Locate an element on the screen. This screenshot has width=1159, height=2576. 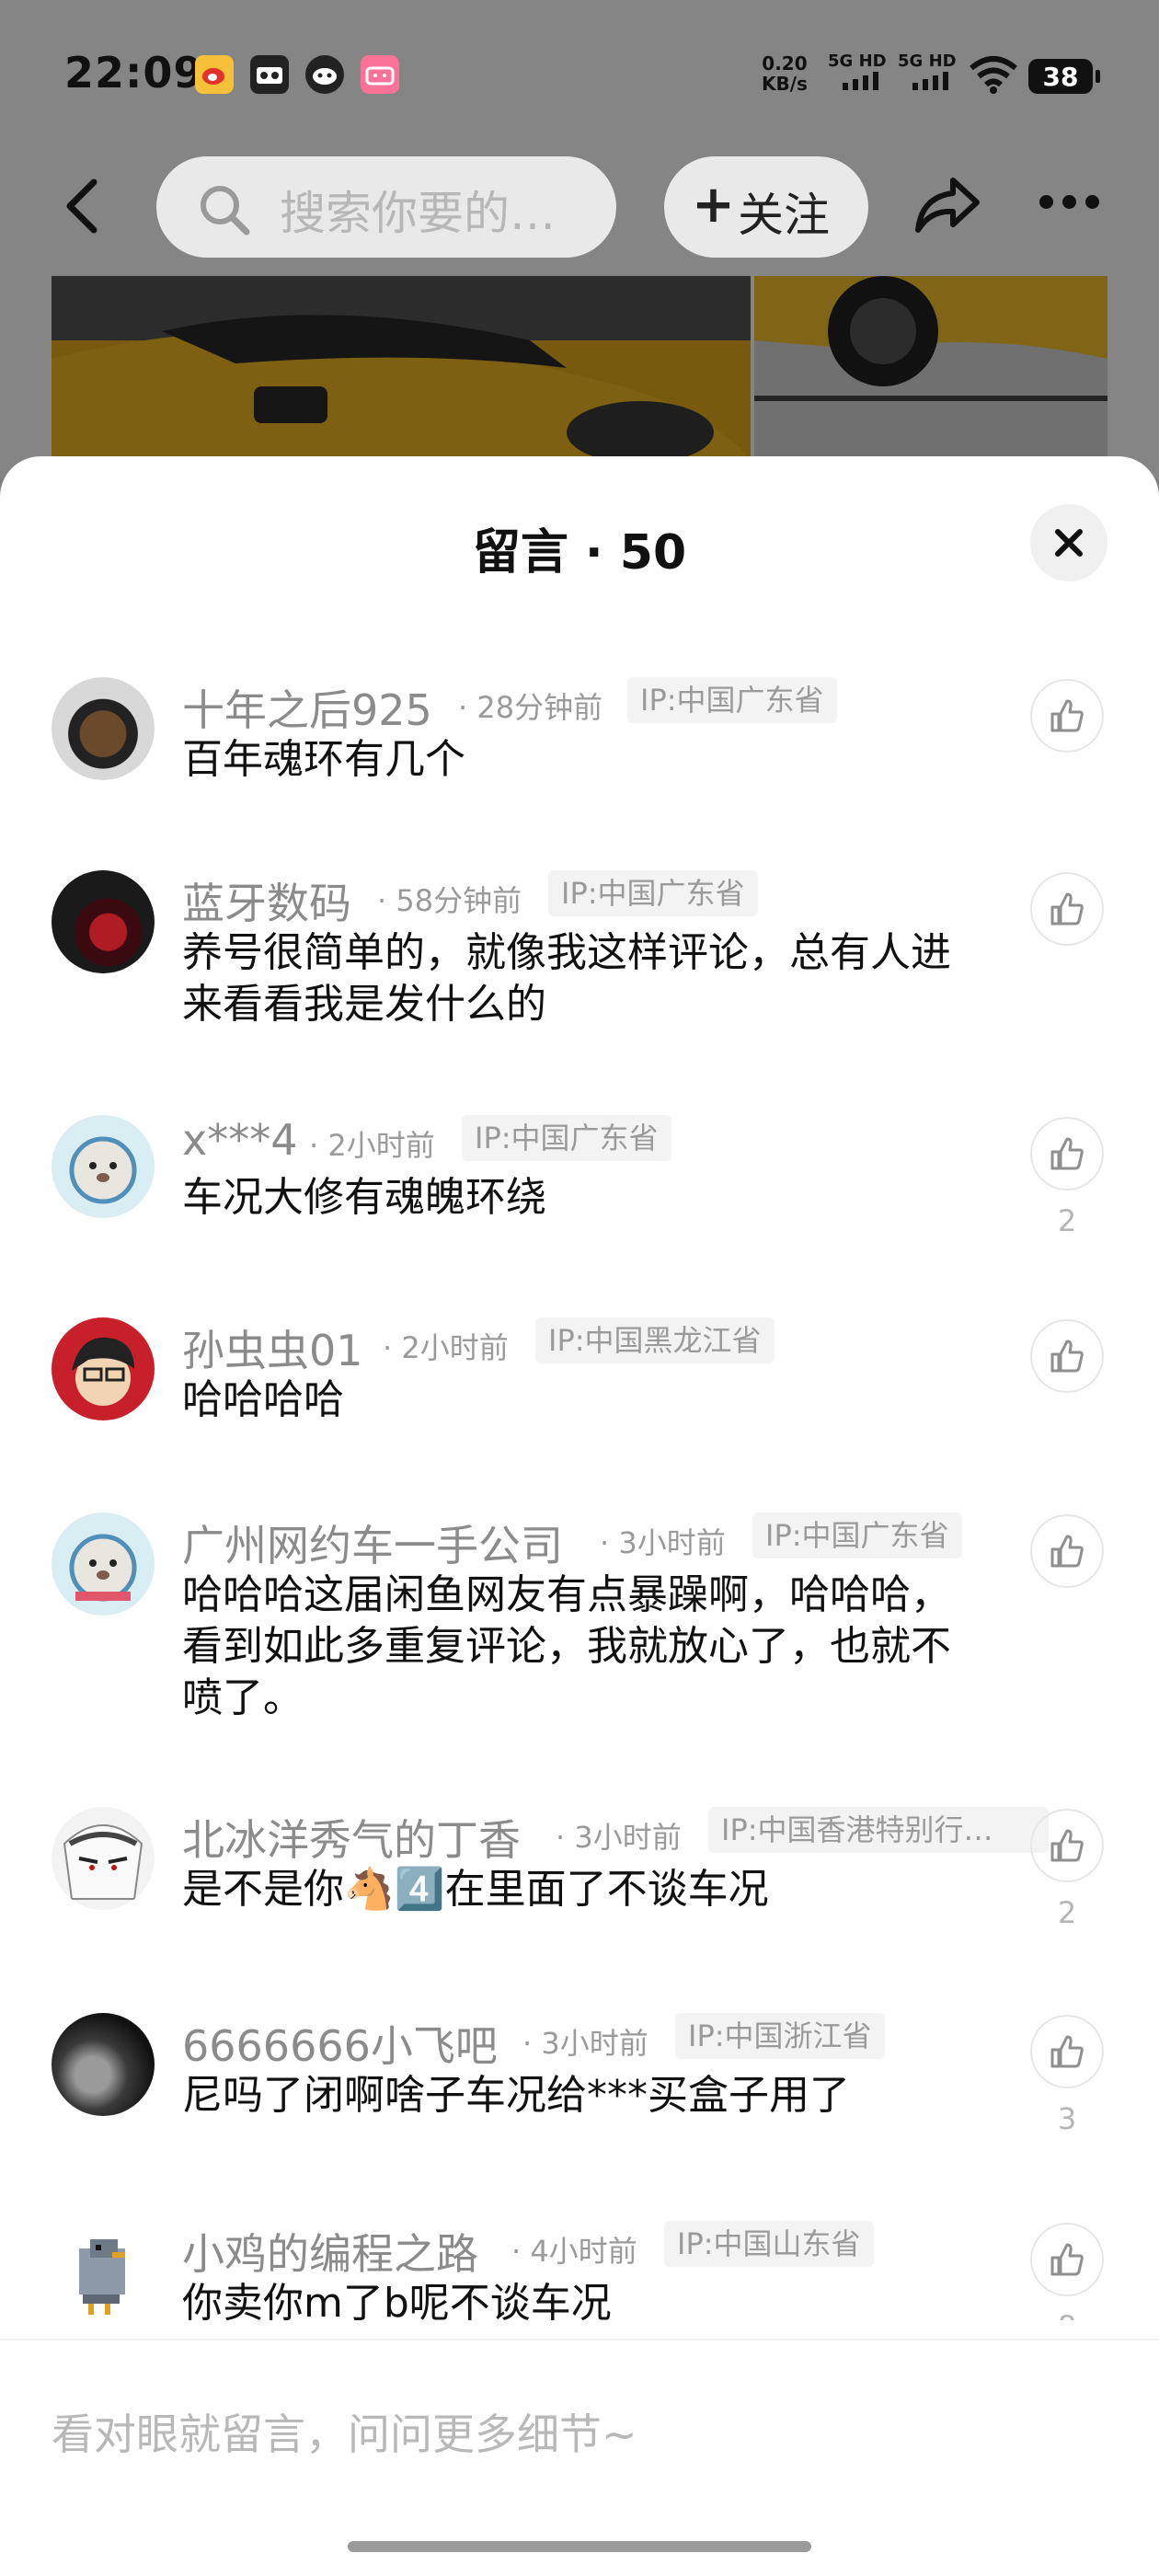
divider is located at coordinates (579, 2339).